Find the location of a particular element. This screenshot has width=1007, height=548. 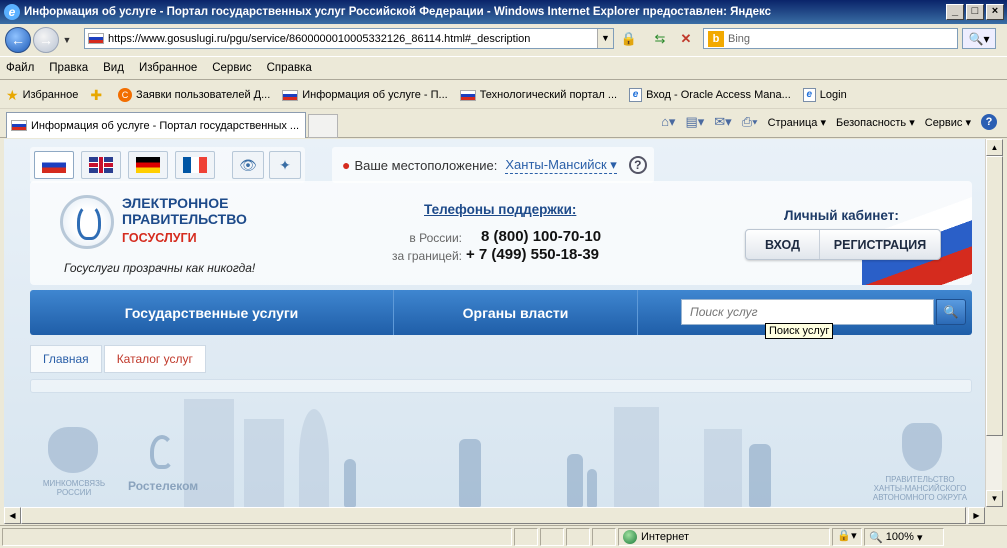

breadcrumb-home: Главная is located at coordinates (66, 359).